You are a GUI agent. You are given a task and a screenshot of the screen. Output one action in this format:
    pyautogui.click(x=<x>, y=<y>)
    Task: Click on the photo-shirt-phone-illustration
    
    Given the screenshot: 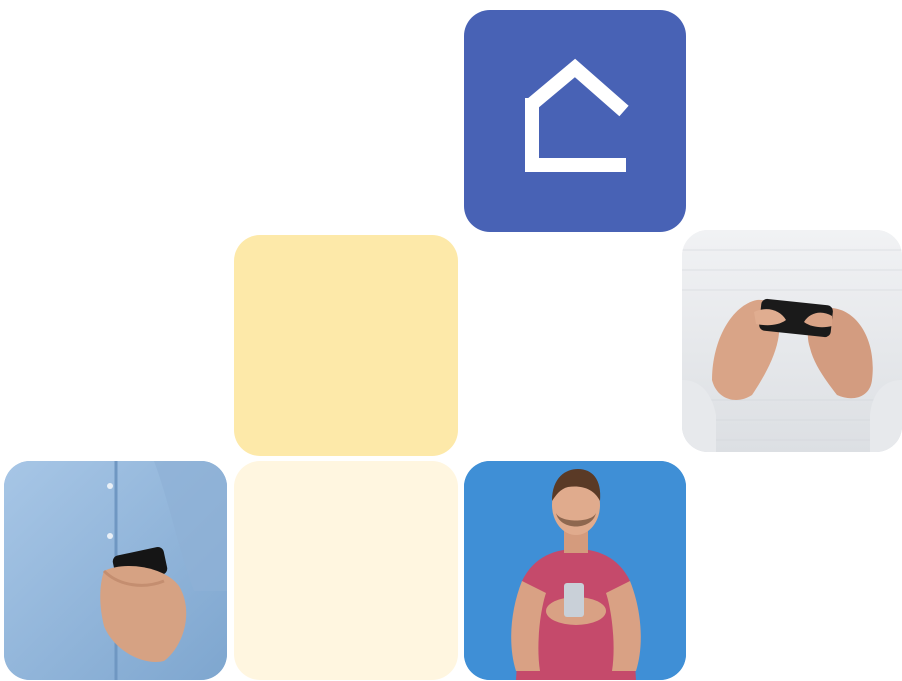 What is the action you would take?
    pyautogui.click(x=115, y=570)
    